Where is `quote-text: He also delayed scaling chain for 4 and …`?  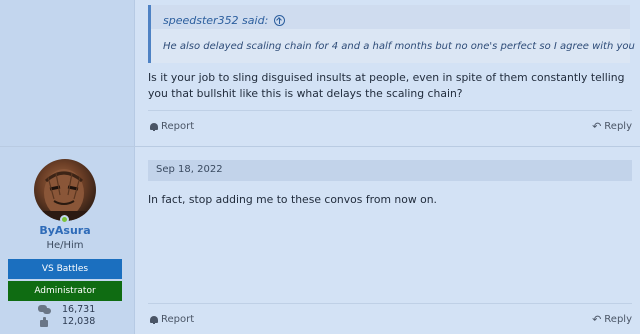 quote-text: He also delayed scaling chain for 4 and … is located at coordinates (399, 46).